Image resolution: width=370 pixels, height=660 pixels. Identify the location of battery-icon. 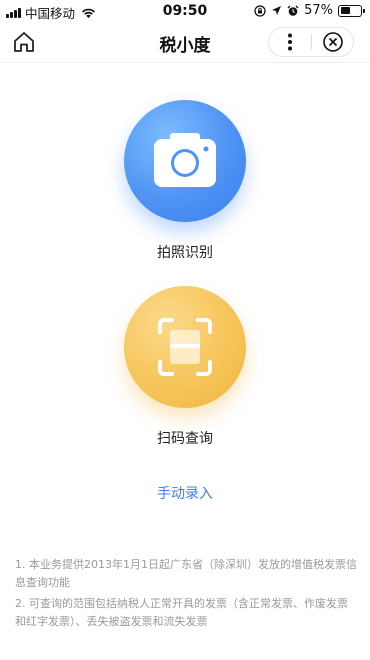
(351, 10).